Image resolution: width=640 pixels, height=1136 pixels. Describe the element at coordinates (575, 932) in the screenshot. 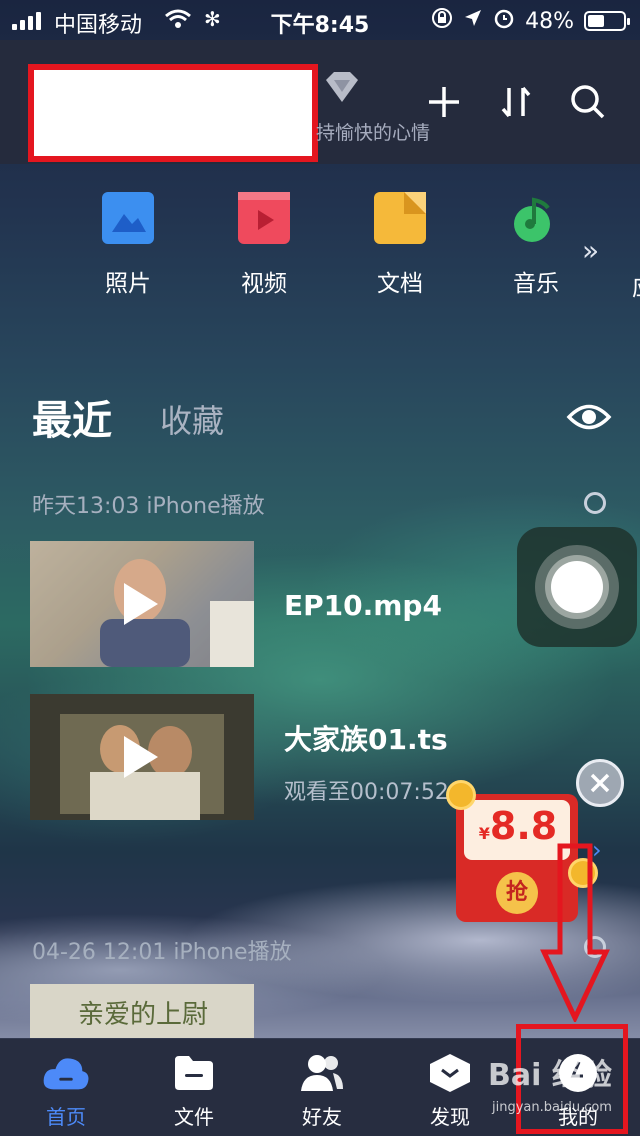

I see `annotation-arrow` at that location.